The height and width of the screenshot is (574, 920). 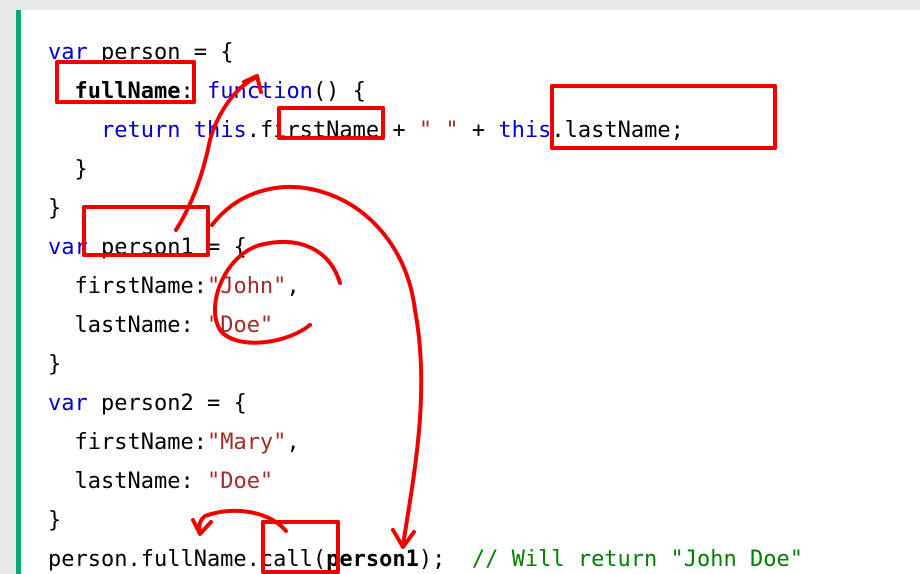 I want to click on code-line-6: var person1 = {, so click(x=147, y=248).